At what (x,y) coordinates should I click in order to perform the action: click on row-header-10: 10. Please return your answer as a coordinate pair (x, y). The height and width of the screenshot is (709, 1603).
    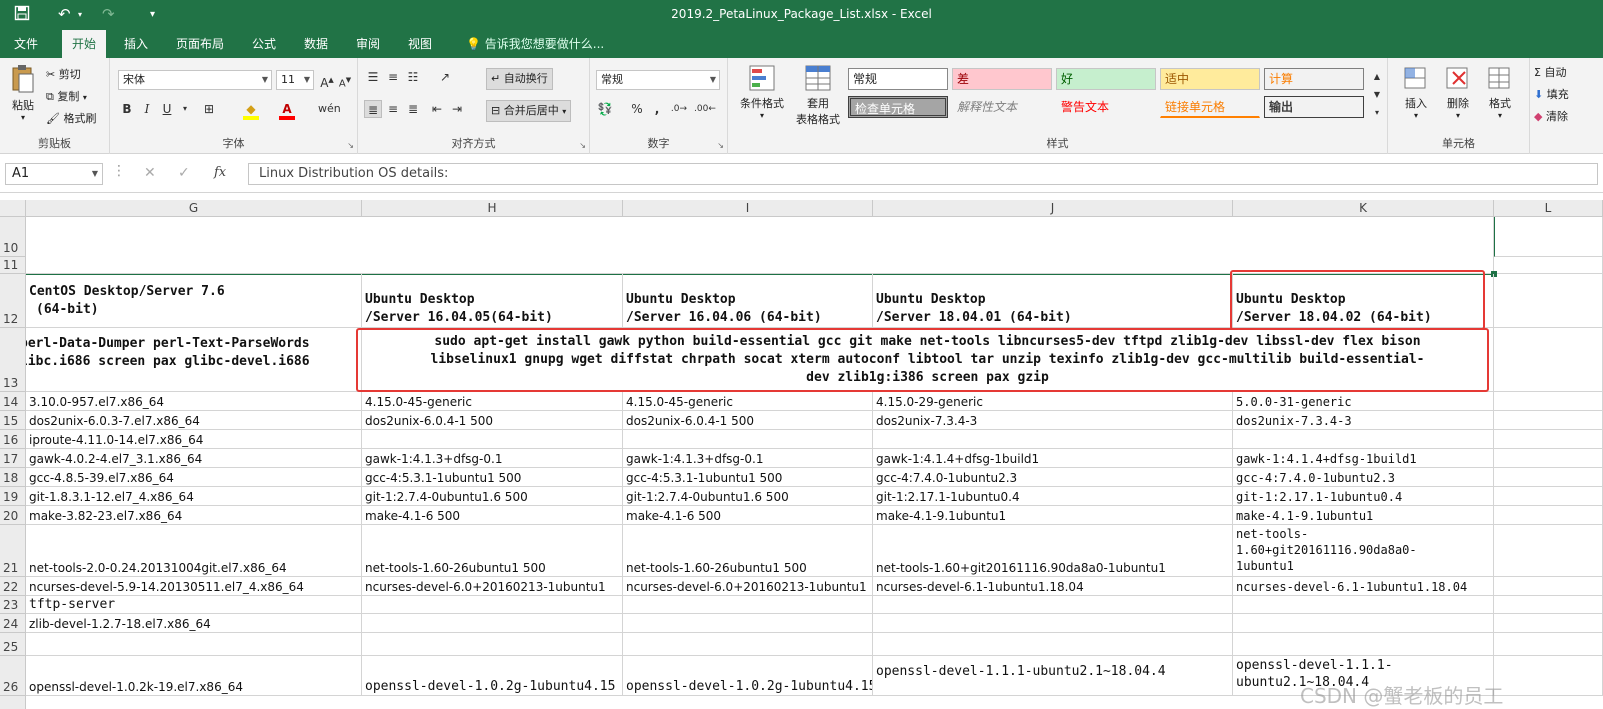
    Looking at the image, I should click on (13, 237).